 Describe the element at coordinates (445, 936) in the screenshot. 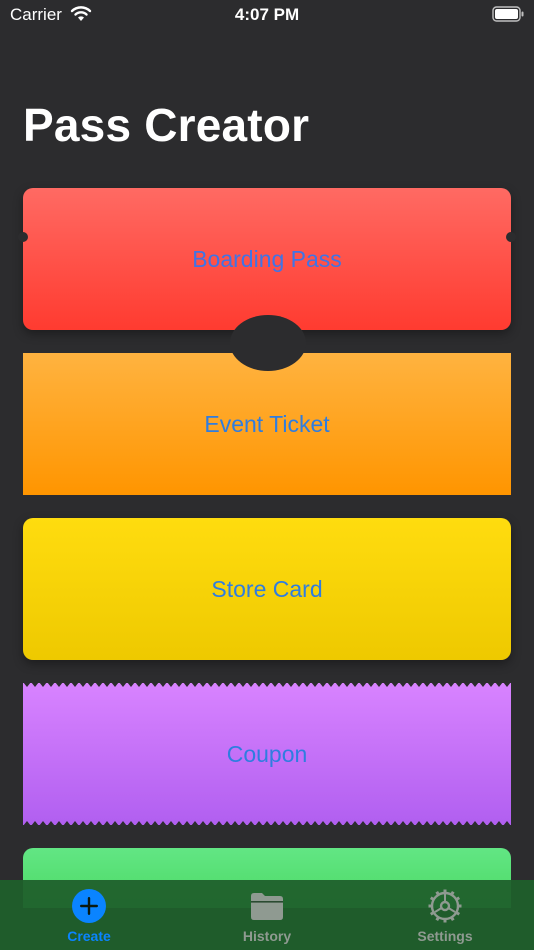

I see `tab-label: Settings` at that location.